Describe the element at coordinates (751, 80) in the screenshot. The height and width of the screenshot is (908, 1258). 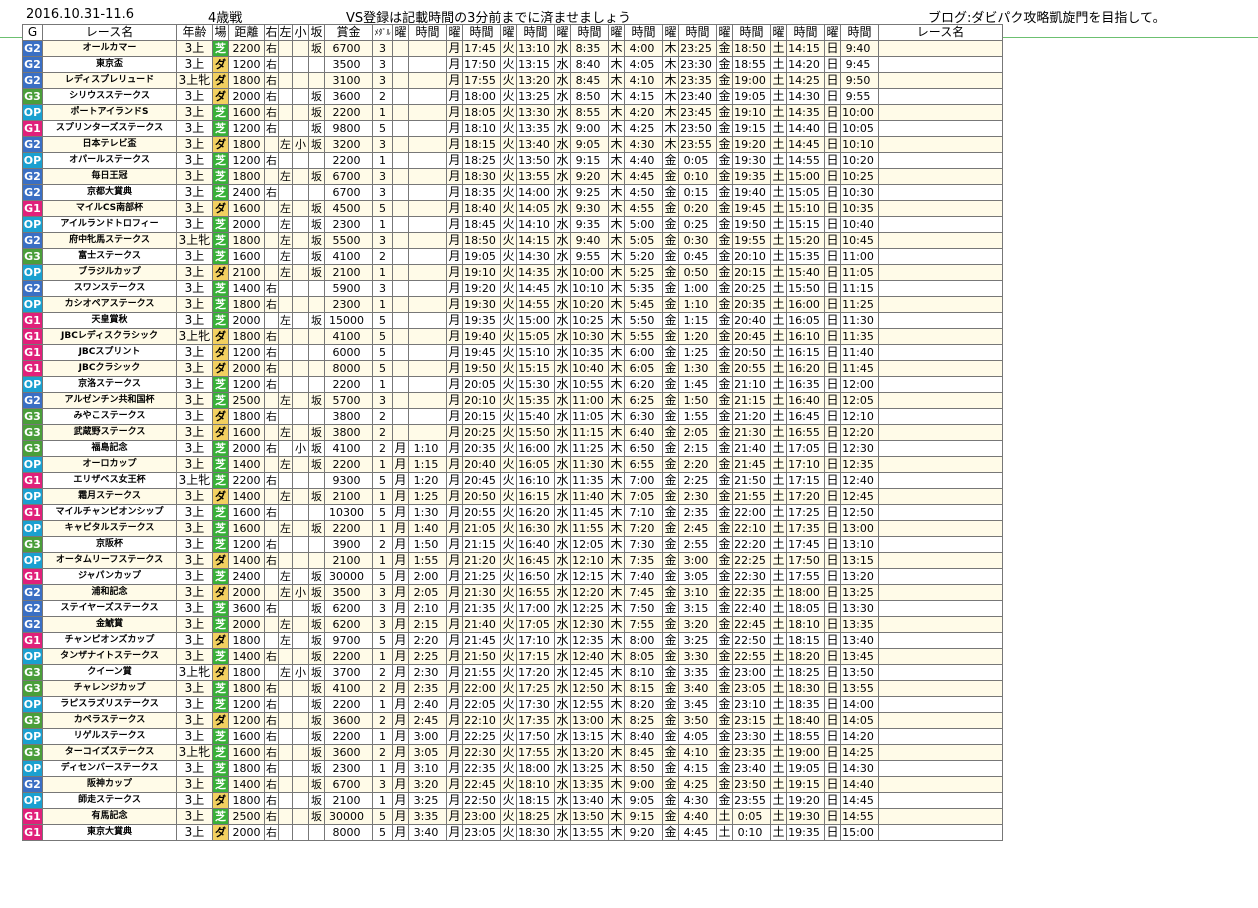
I see `time-cell: 19:00` at that location.